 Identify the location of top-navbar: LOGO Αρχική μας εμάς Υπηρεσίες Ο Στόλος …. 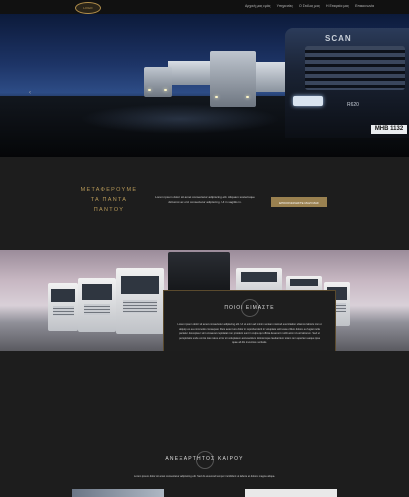
(204, 7).